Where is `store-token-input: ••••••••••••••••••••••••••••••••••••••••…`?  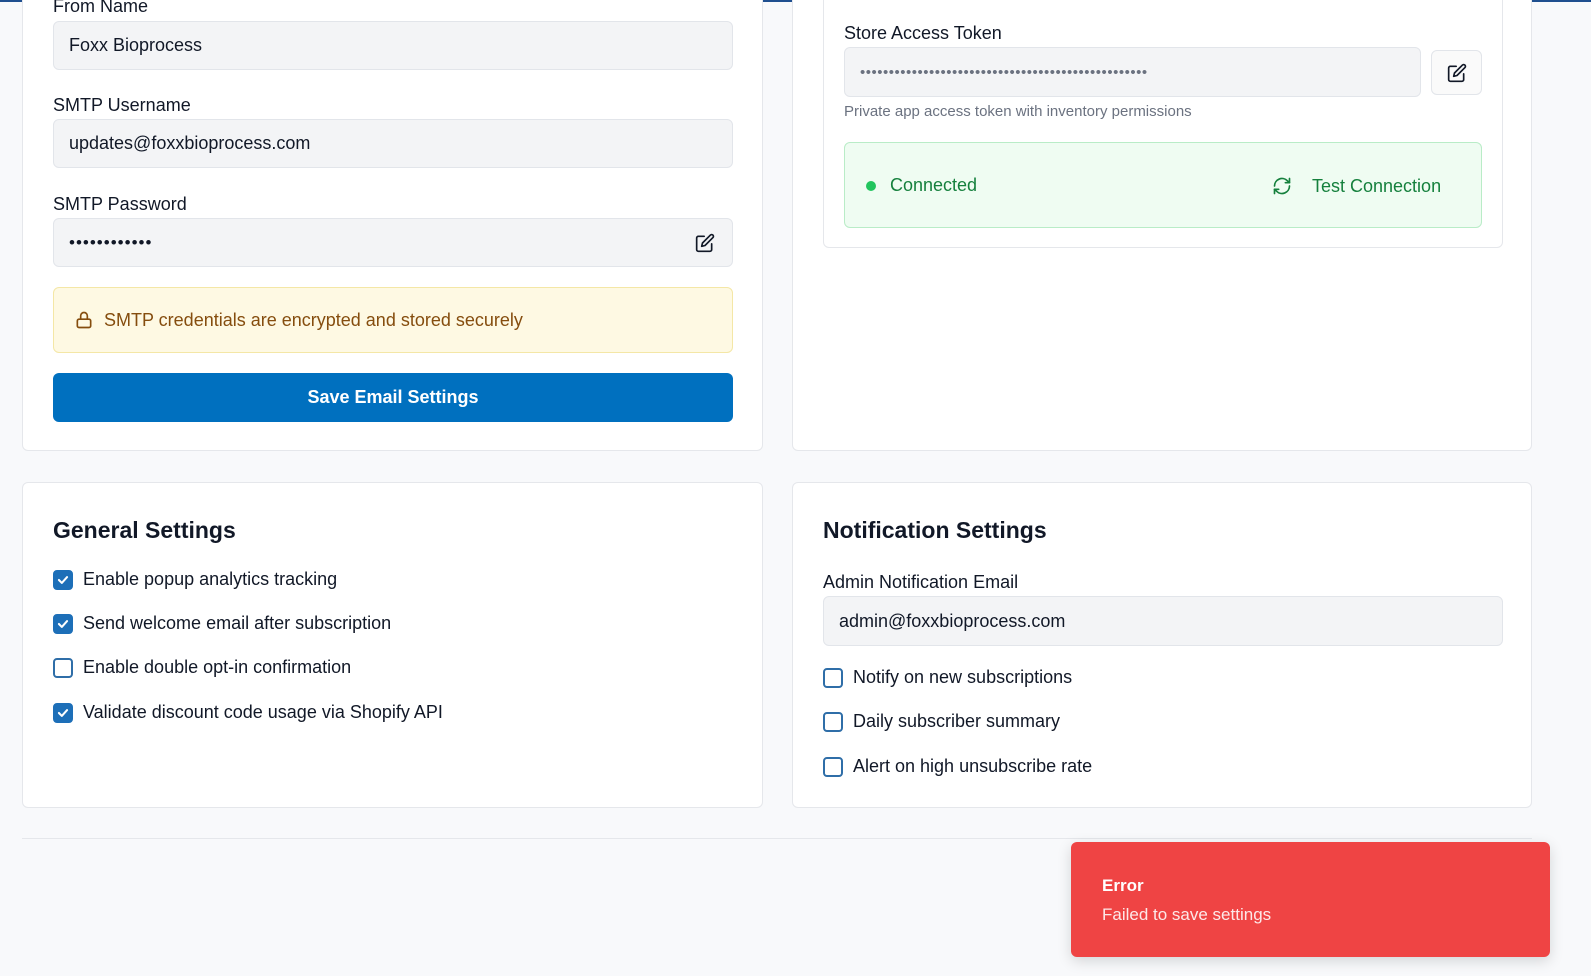 store-token-input: ••••••••••••••••••••••••••••••••••••••••… is located at coordinates (1132, 72).